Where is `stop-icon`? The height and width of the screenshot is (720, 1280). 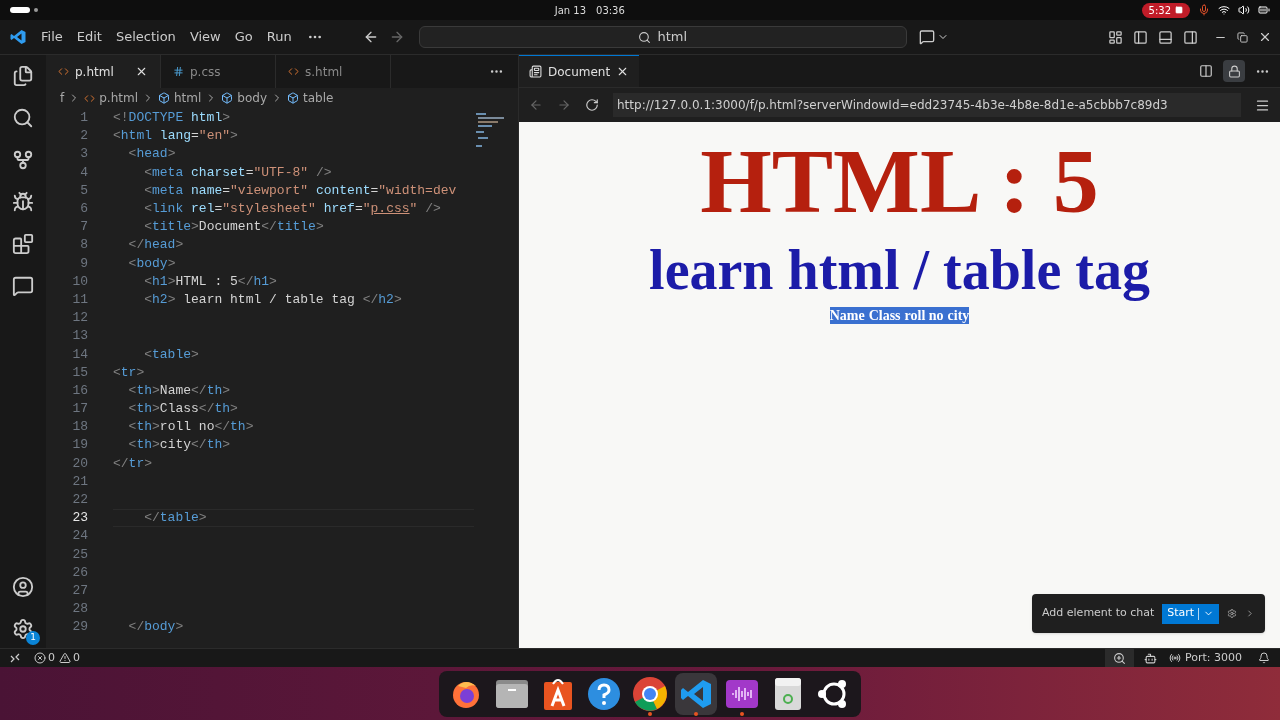 stop-icon is located at coordinates (1179, 10).